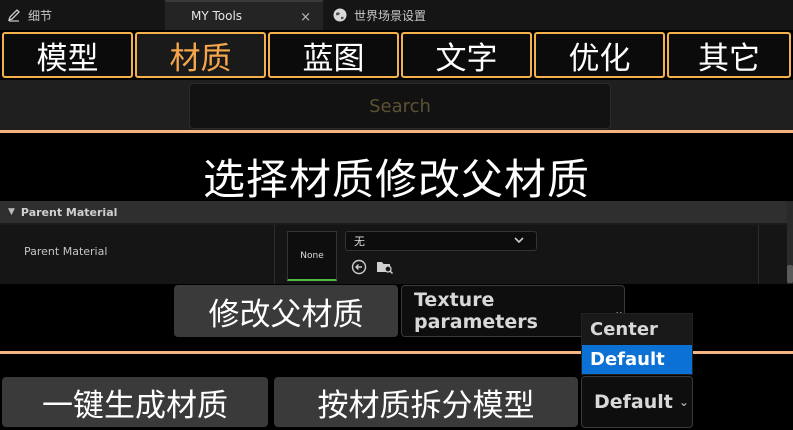 This screenshot has width=793, height=430. I want to click on close-icon: ×, so click(305, 17).